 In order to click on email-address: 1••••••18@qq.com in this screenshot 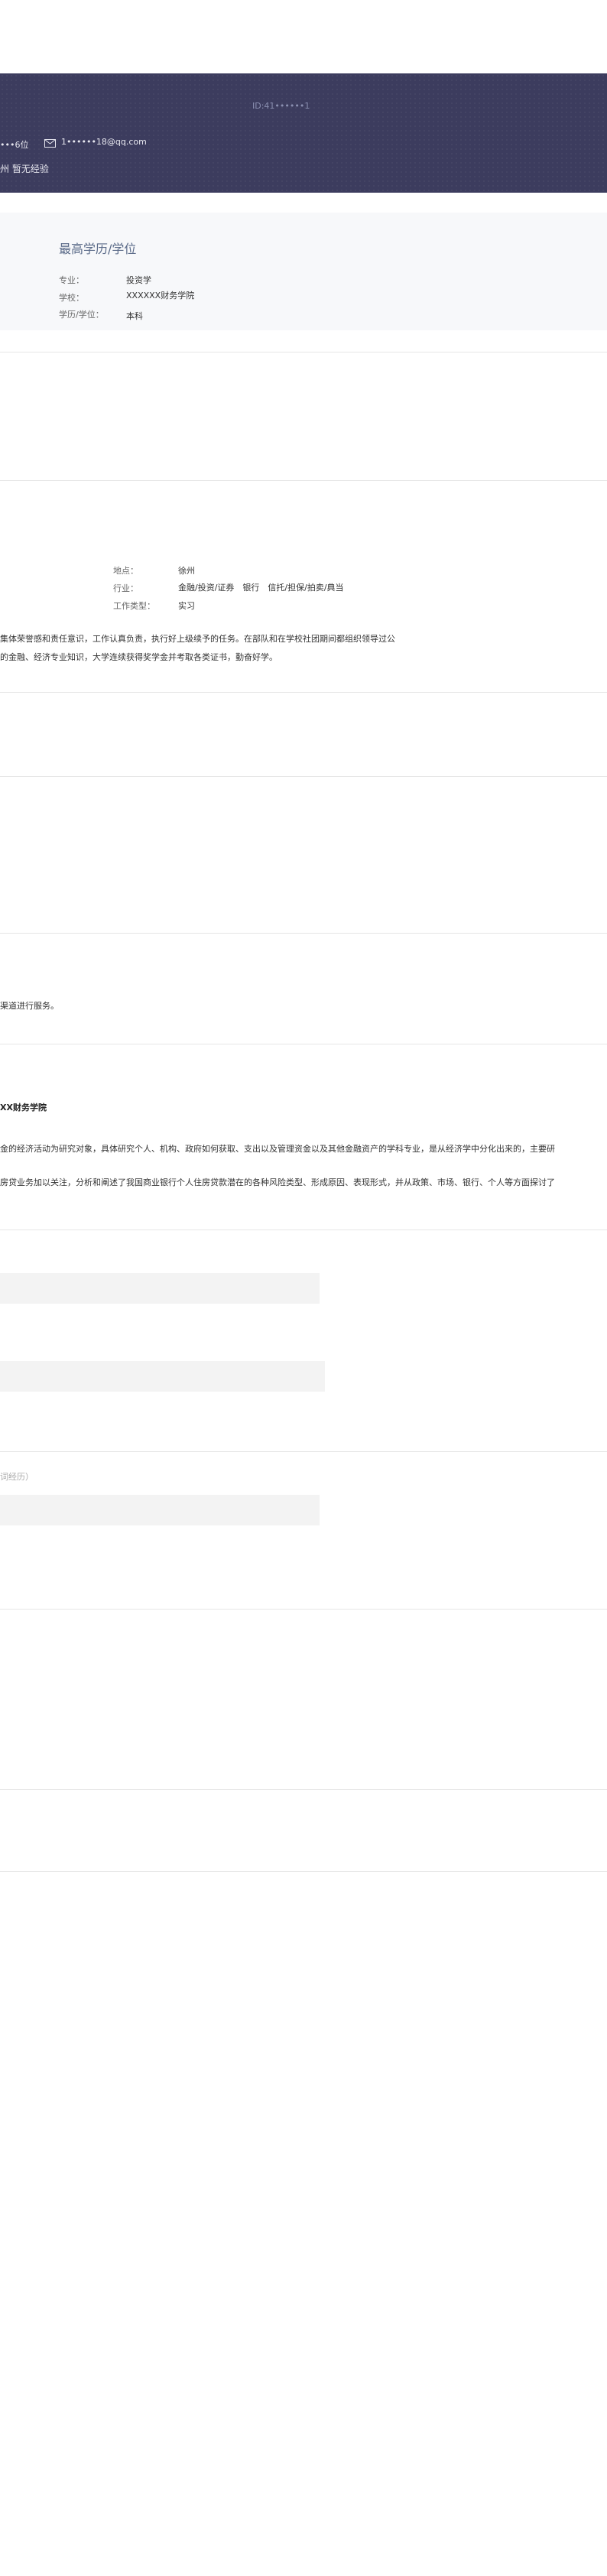, I will do `click(104, 142)`.